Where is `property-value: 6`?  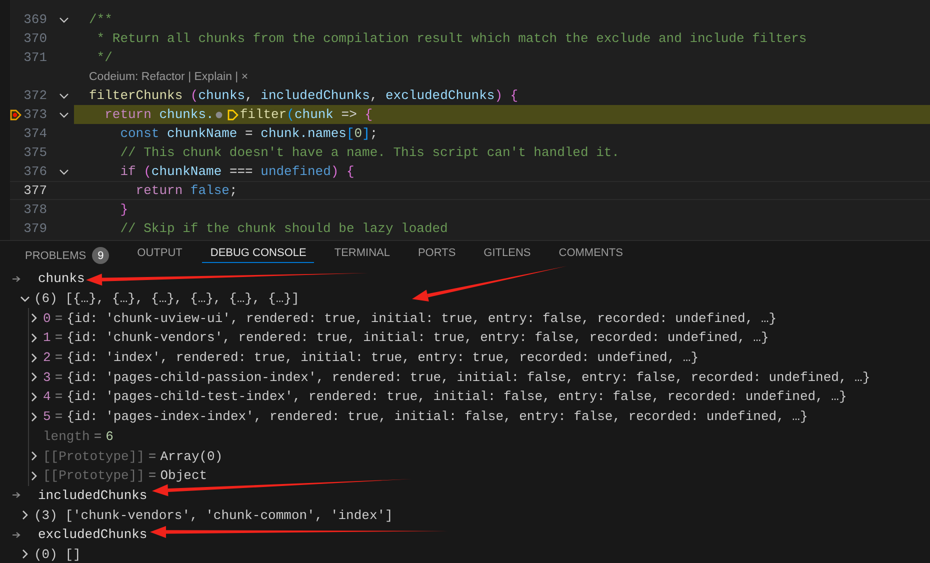 property-value: 6 is located at coordinates (110, 436).